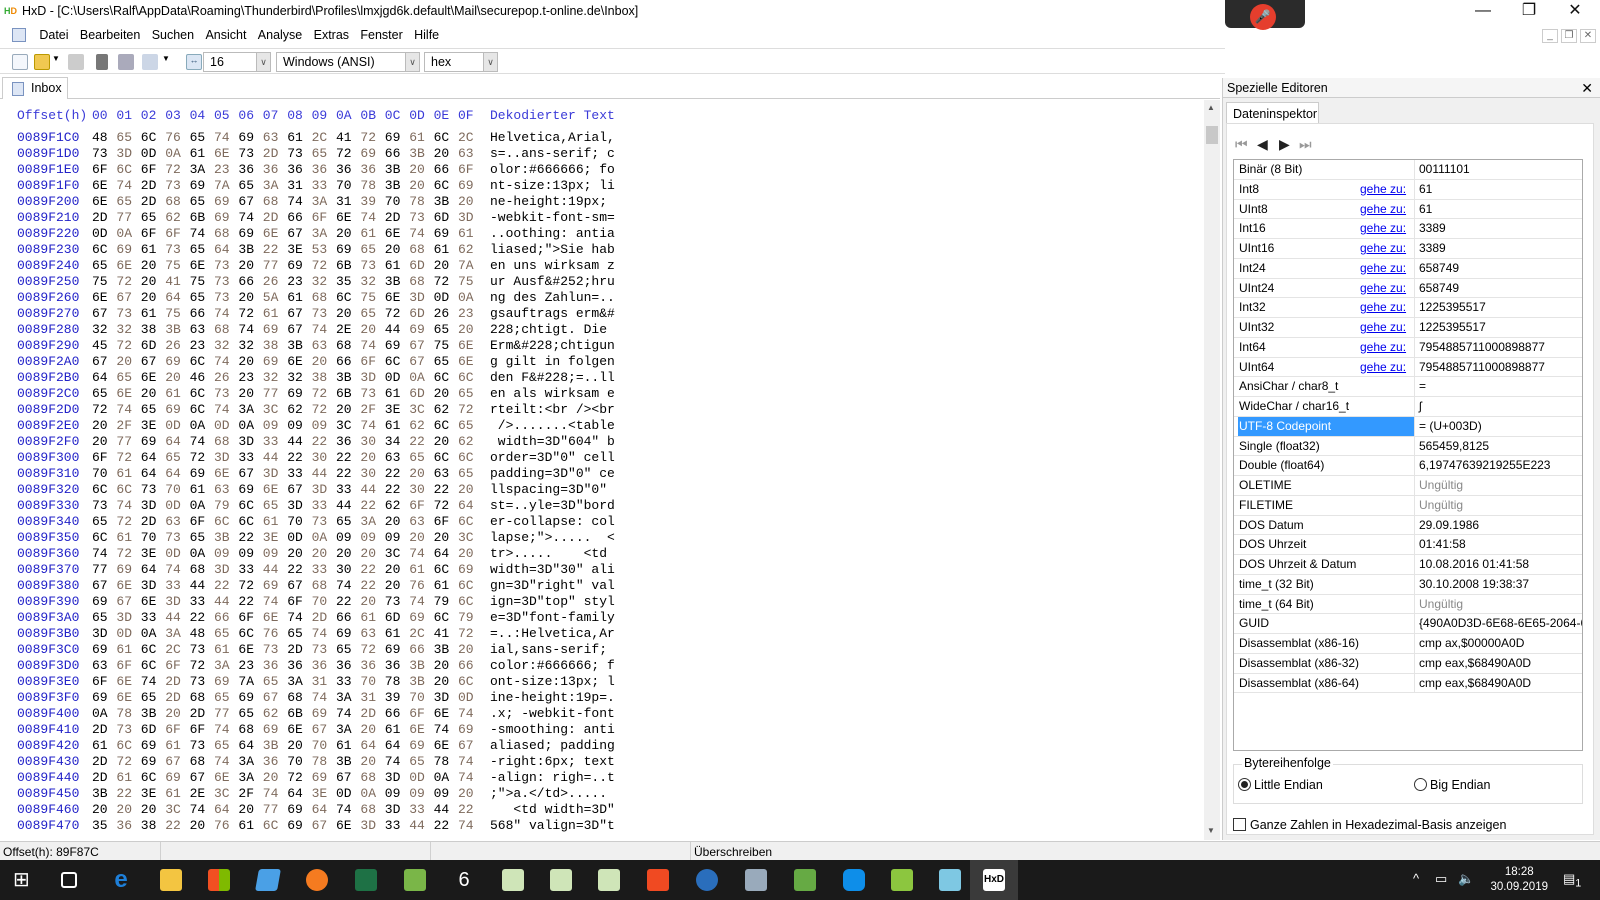 This screenshot has height=900, width=1600. Describe the element at coordinates (1262, 144) in the screenshot. I see `previous-icon: ◀` at that location.